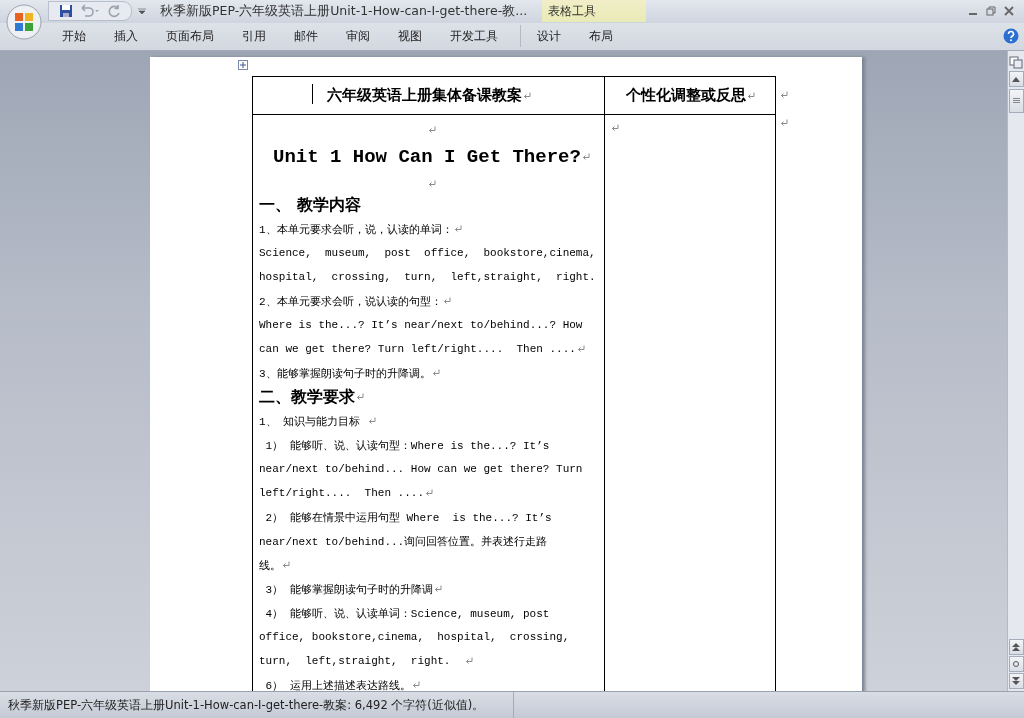 The width and height of the screenshot is (1024, 718). I want to click on next-page-button, so click(1016, 681).